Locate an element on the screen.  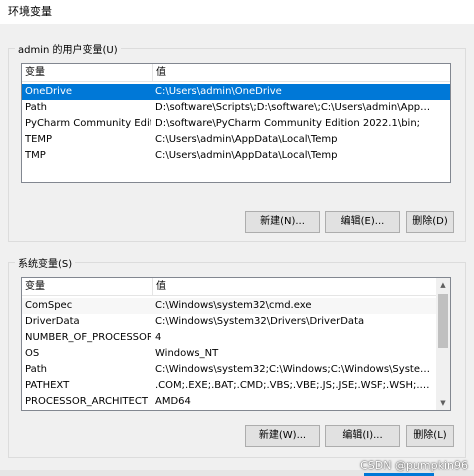
var-name: PyCharm Community Editi is located at coordinates (88, 123).